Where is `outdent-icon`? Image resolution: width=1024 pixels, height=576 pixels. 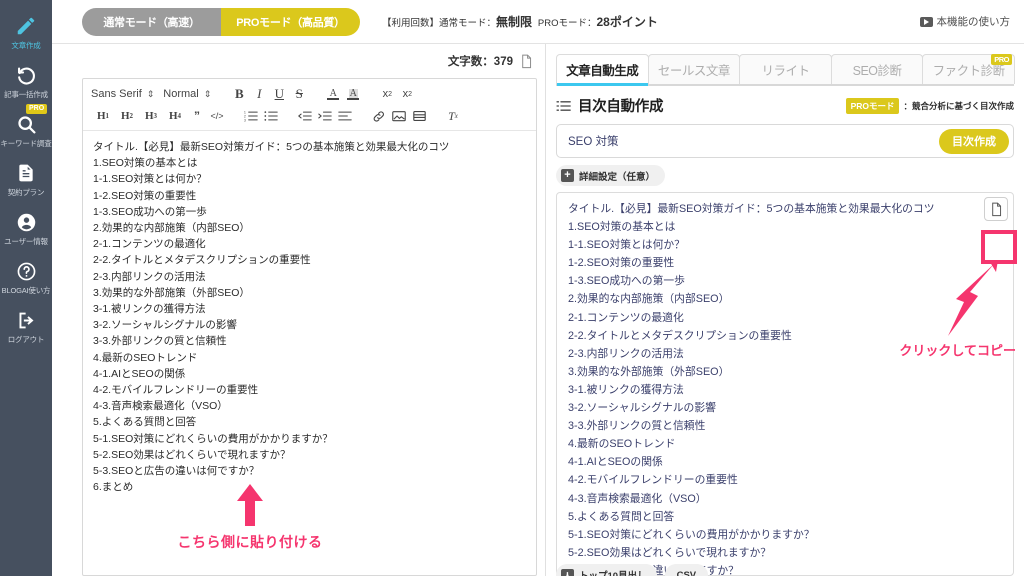 outdent-icon is located at coordinates (305, 116).